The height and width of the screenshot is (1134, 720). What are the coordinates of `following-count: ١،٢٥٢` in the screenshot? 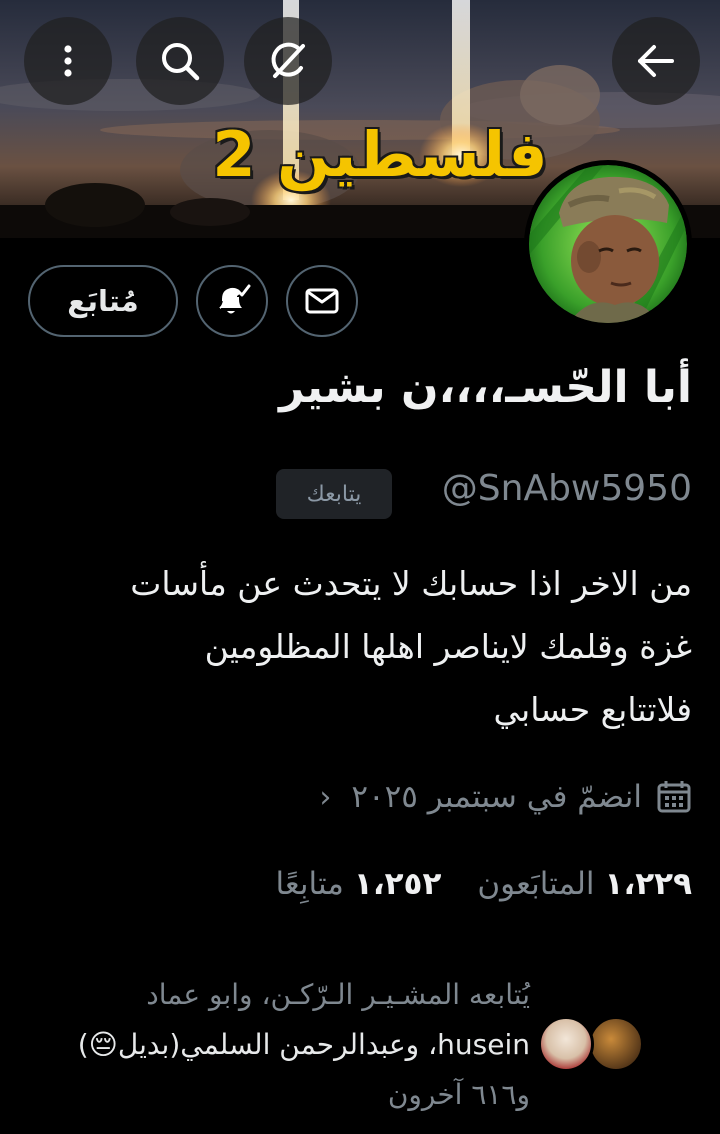 It's located at (397, 884).